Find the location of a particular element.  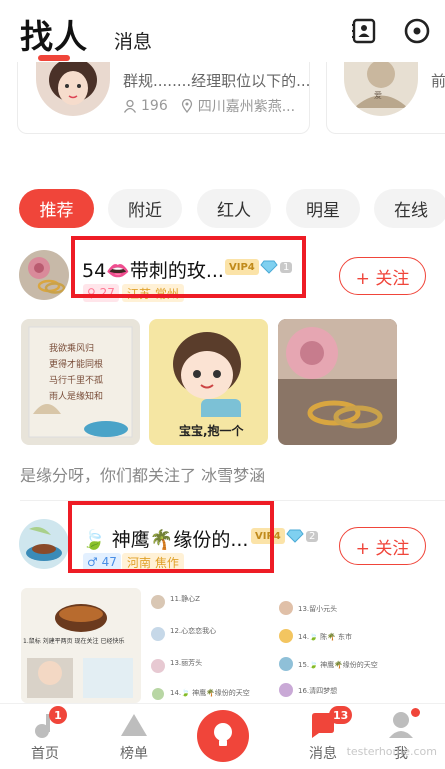

group-avatar is located at coordinates (73, 89).